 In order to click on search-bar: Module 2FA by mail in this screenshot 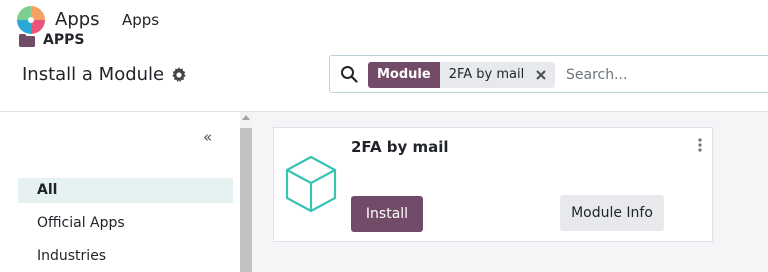, I will do `click(548, 74)`.